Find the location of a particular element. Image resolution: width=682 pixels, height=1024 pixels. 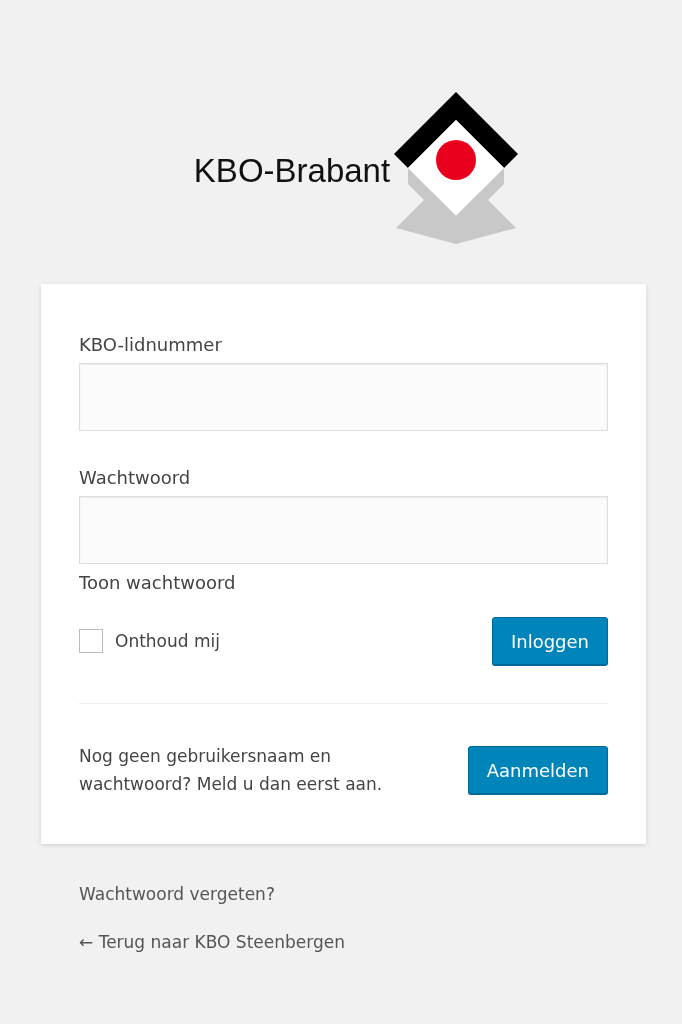

logo-text: KBO-Brabant is located at coordinates (292, 171).